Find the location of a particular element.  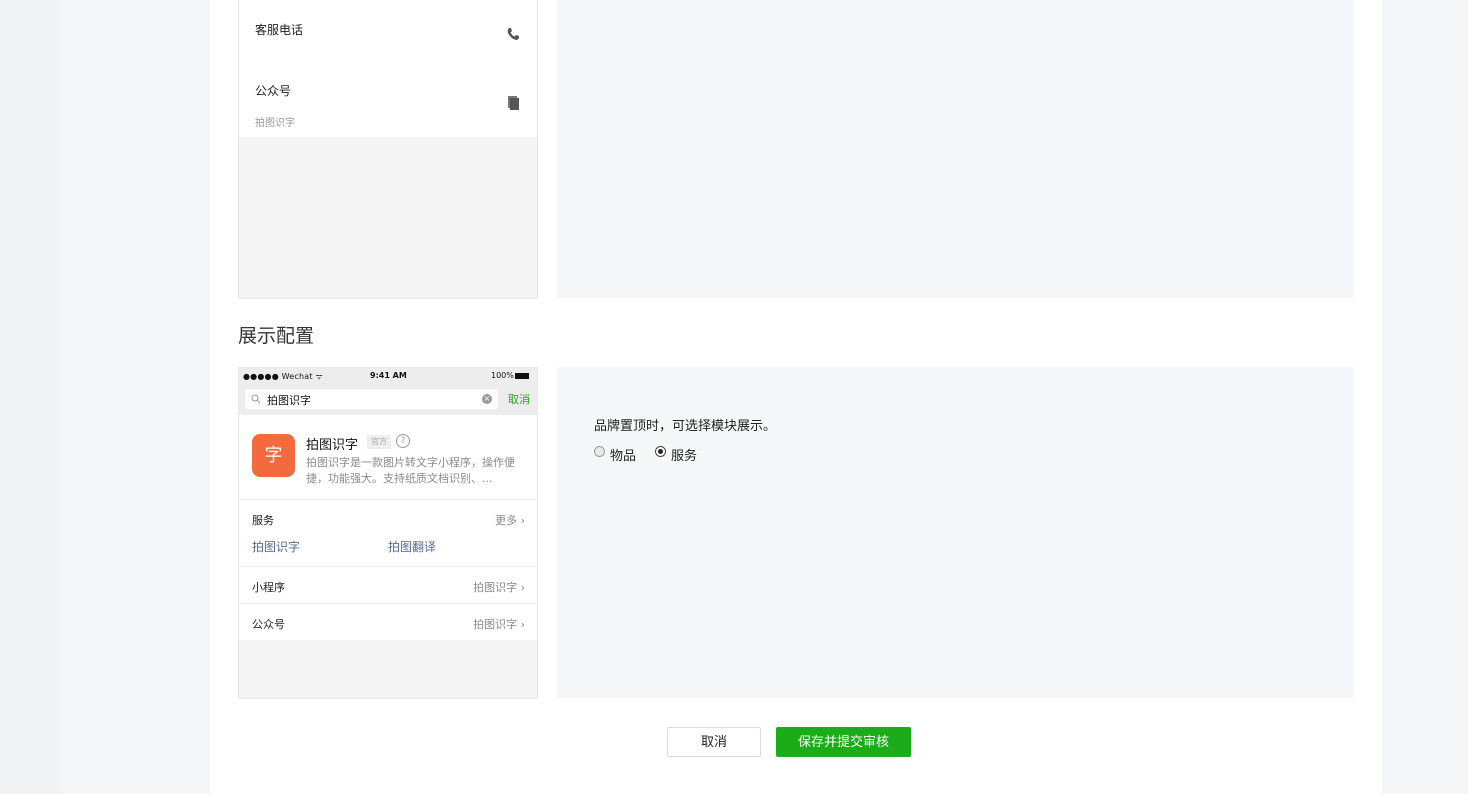

official-account-row: 公众号 拍图识字 is located at coordinates (388, 103).